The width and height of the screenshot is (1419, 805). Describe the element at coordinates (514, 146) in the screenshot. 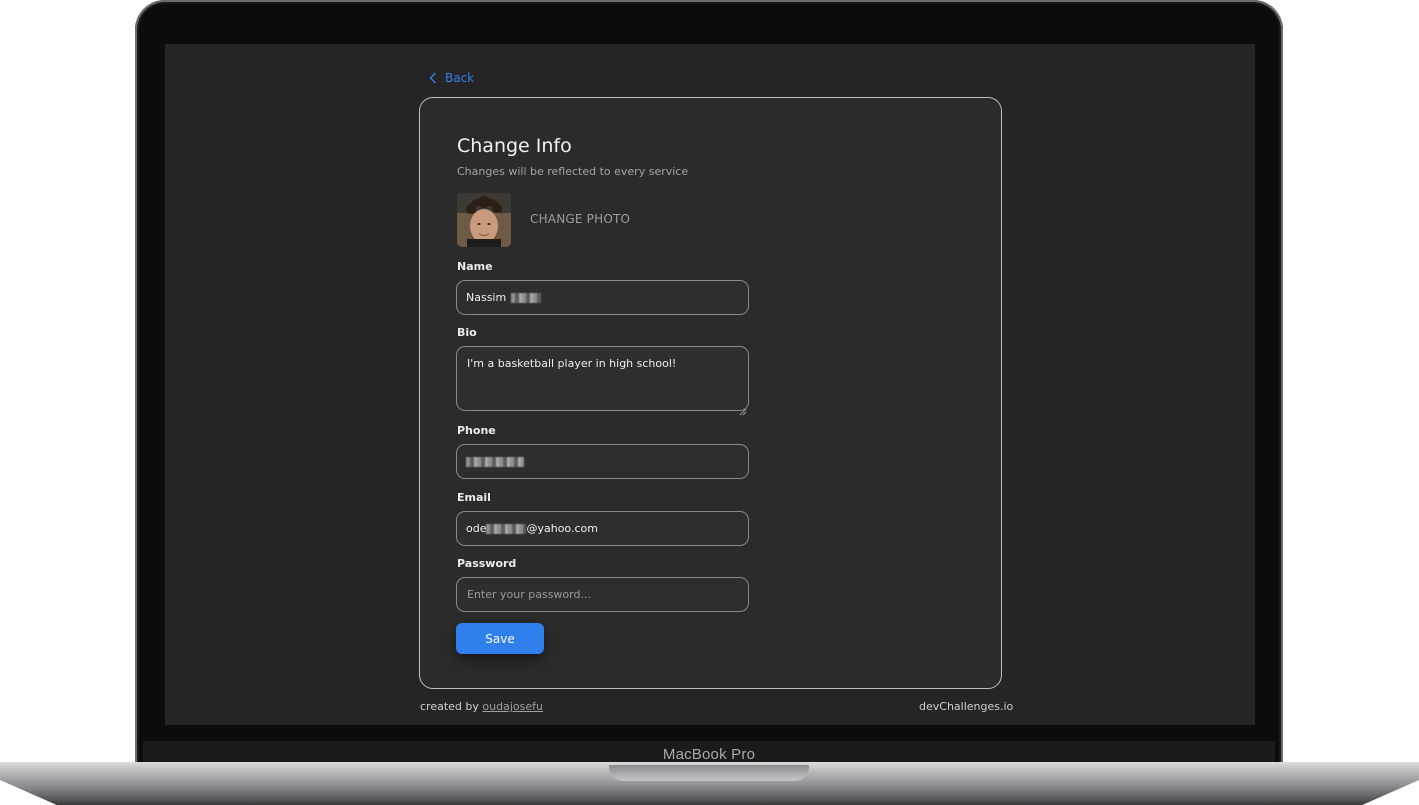

I see `page-title: Change Info` at that location.